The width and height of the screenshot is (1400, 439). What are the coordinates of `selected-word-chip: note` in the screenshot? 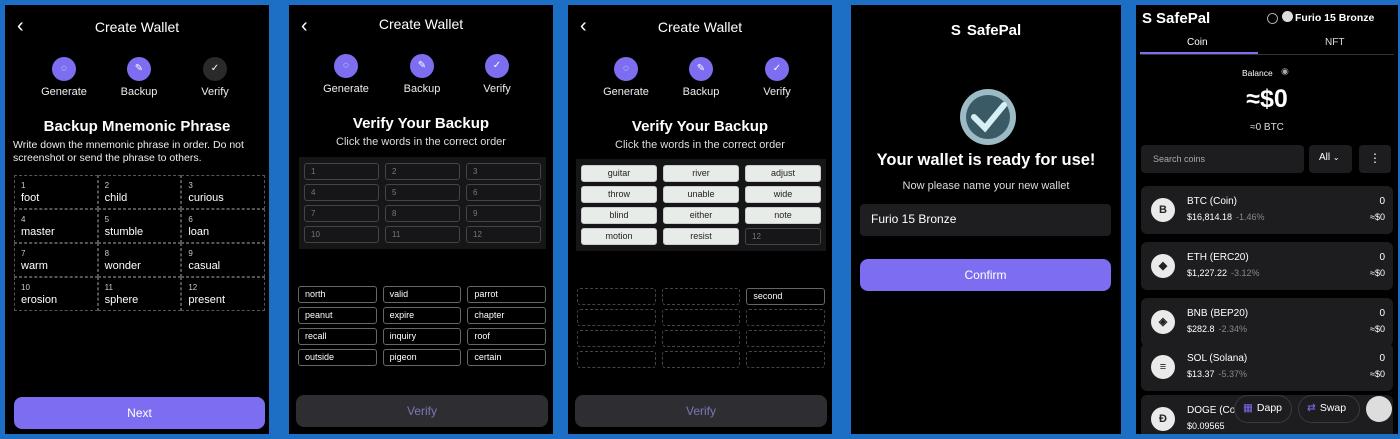 It's located at (783, 215).